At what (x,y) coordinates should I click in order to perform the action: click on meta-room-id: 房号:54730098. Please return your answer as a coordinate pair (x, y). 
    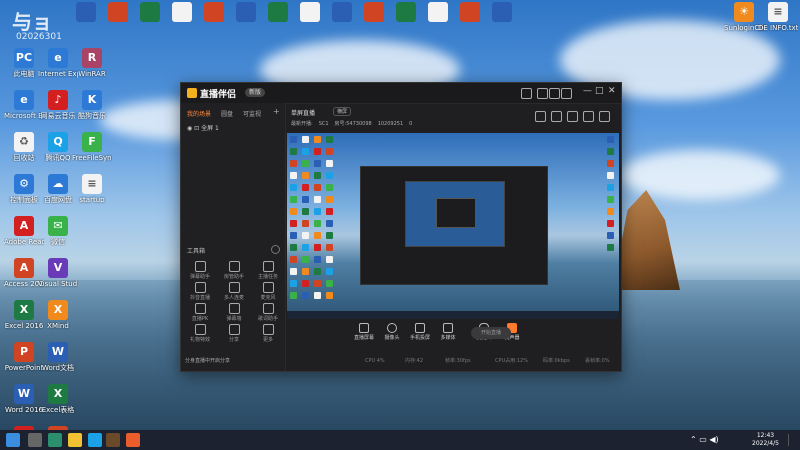
    Looking at the image, I should click on (353, 124).